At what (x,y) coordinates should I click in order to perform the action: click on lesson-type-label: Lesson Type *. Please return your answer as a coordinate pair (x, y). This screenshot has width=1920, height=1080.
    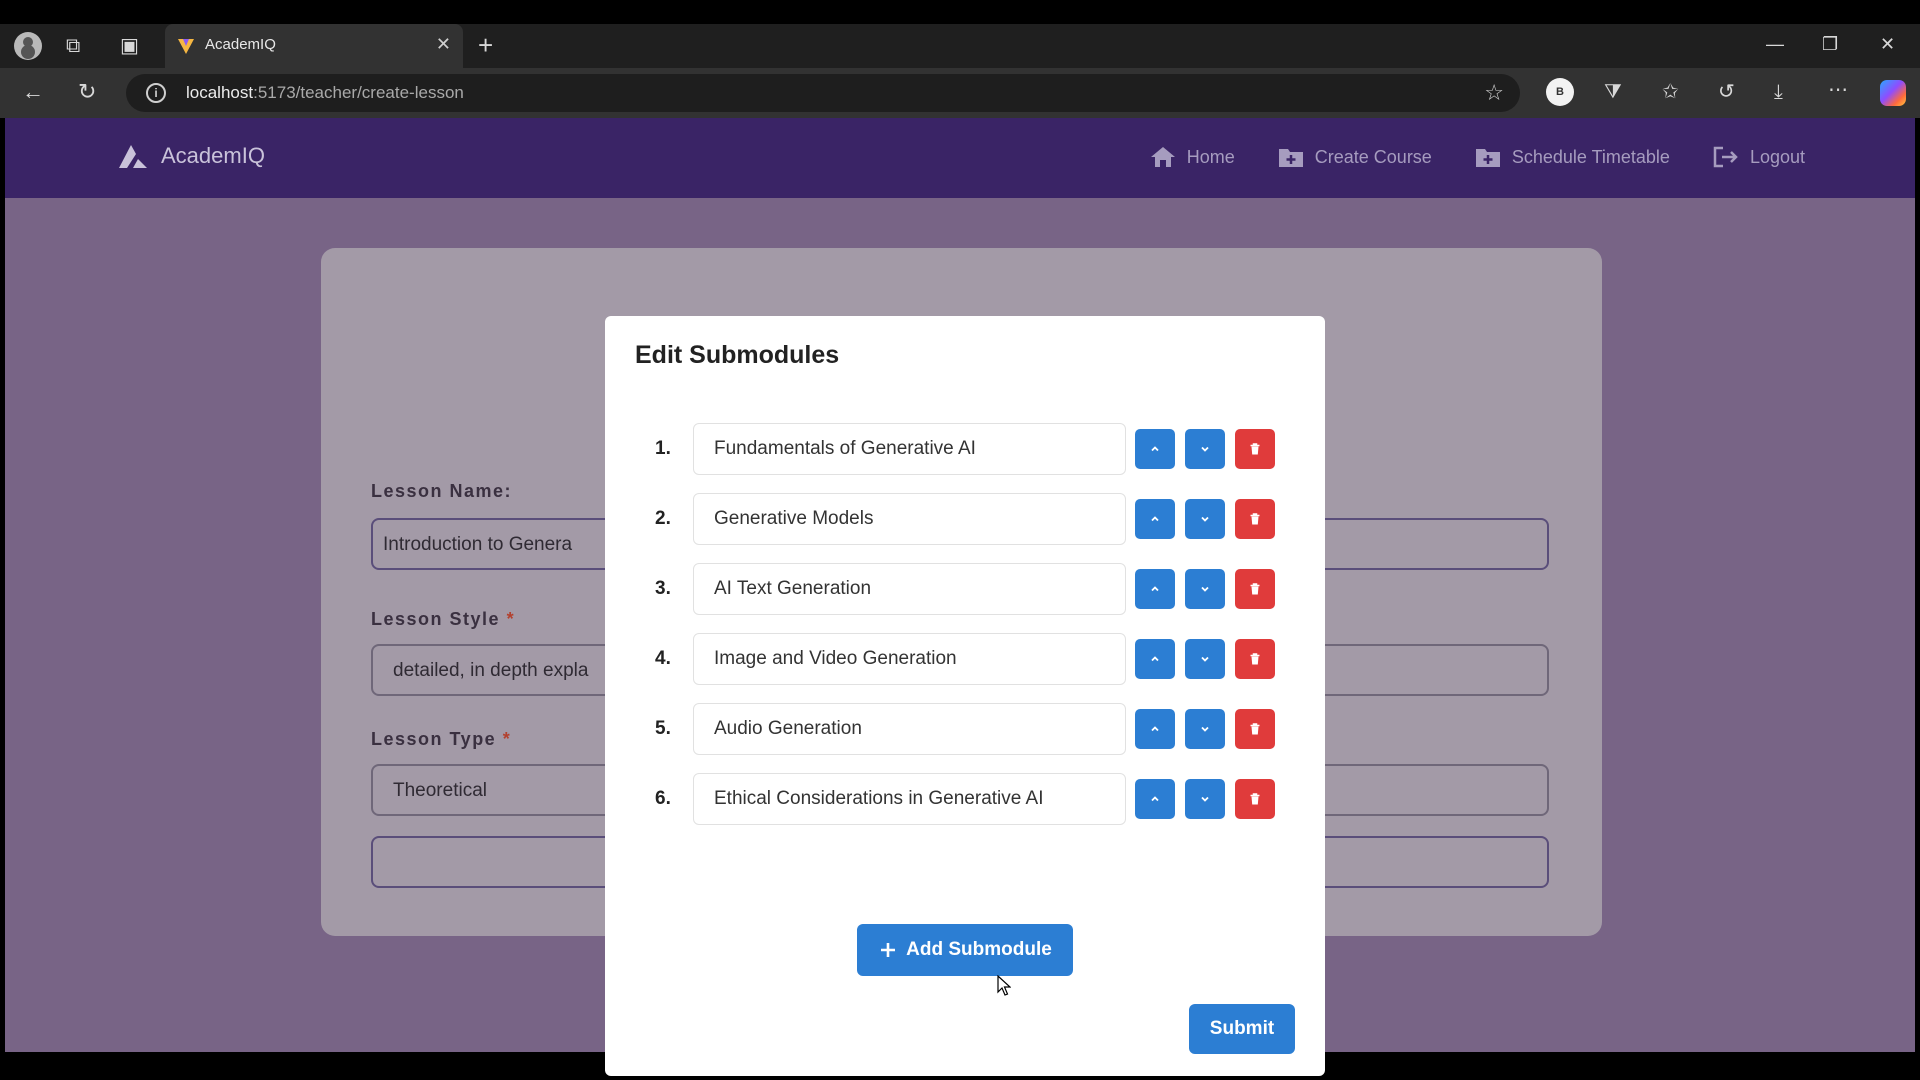
    Looking at the image, I should click on (441, 739).